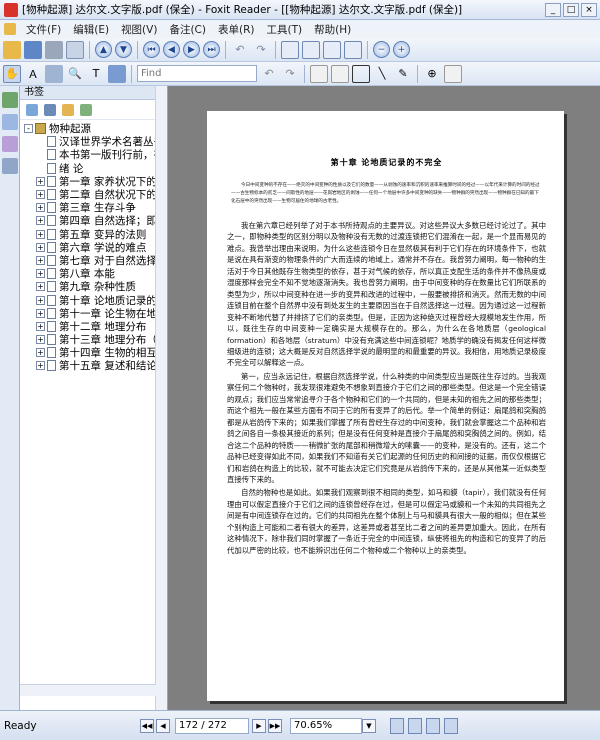 The height and width of the screenshot is (740, 600). Describe the element at coordinates (93, 339) in the screenshot. I see `bookmark-item: + 第十三章 地理分布（续）` at that location.